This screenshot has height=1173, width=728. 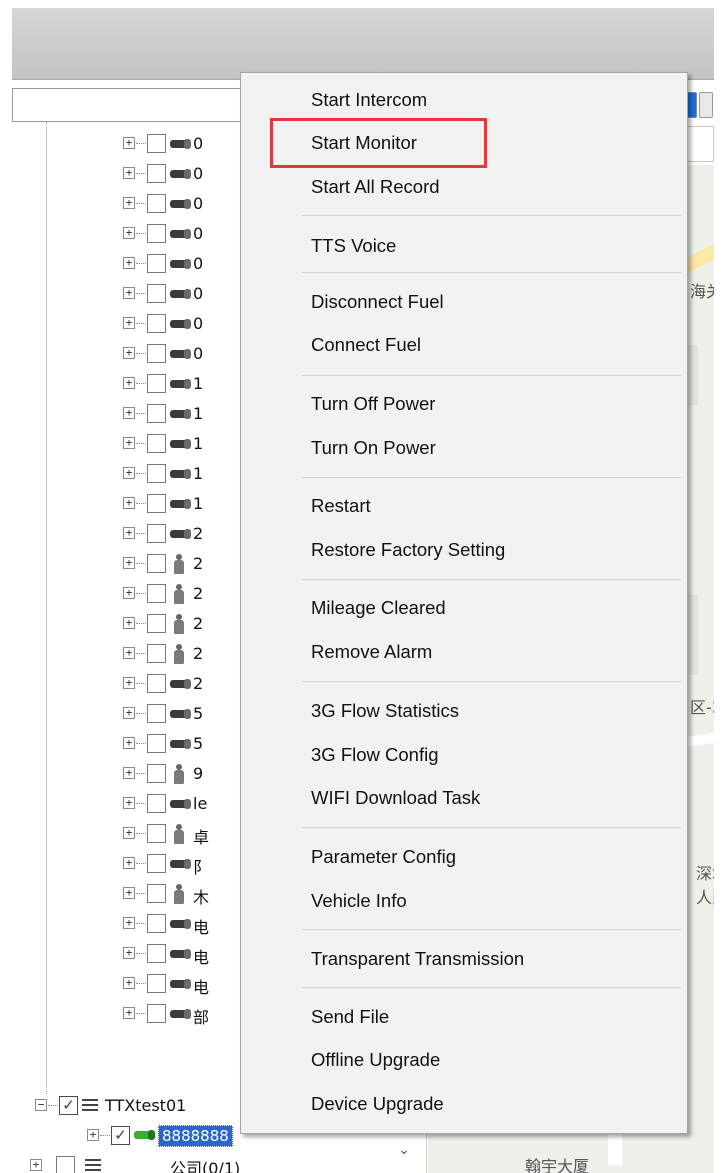 What do you see at coordinates (371, 652) in the screenshot?
I see `menu-item-remove-alarm: Remove Alarm` at bounding box center [371, 652].